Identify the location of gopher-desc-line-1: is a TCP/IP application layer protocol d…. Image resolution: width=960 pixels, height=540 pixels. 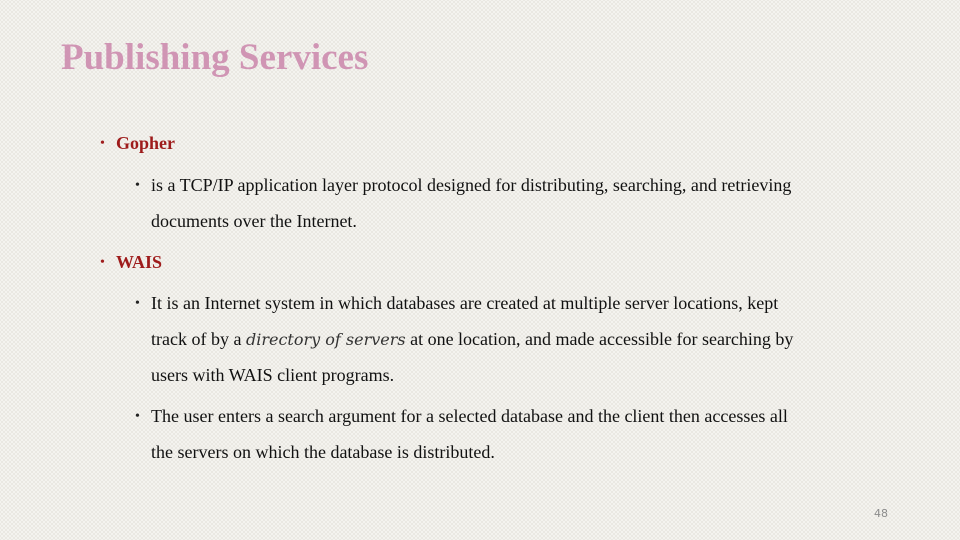
(471, 185).